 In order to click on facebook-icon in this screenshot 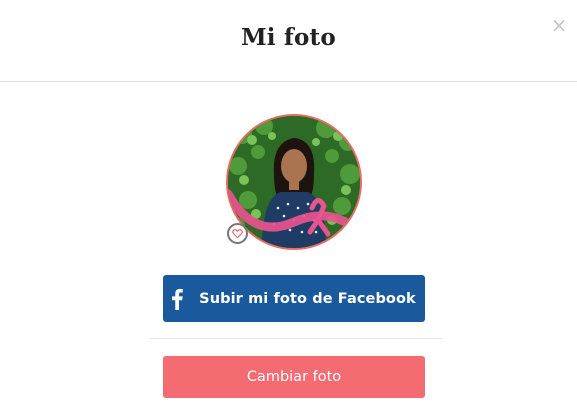, I will do `click(177, 299)`.